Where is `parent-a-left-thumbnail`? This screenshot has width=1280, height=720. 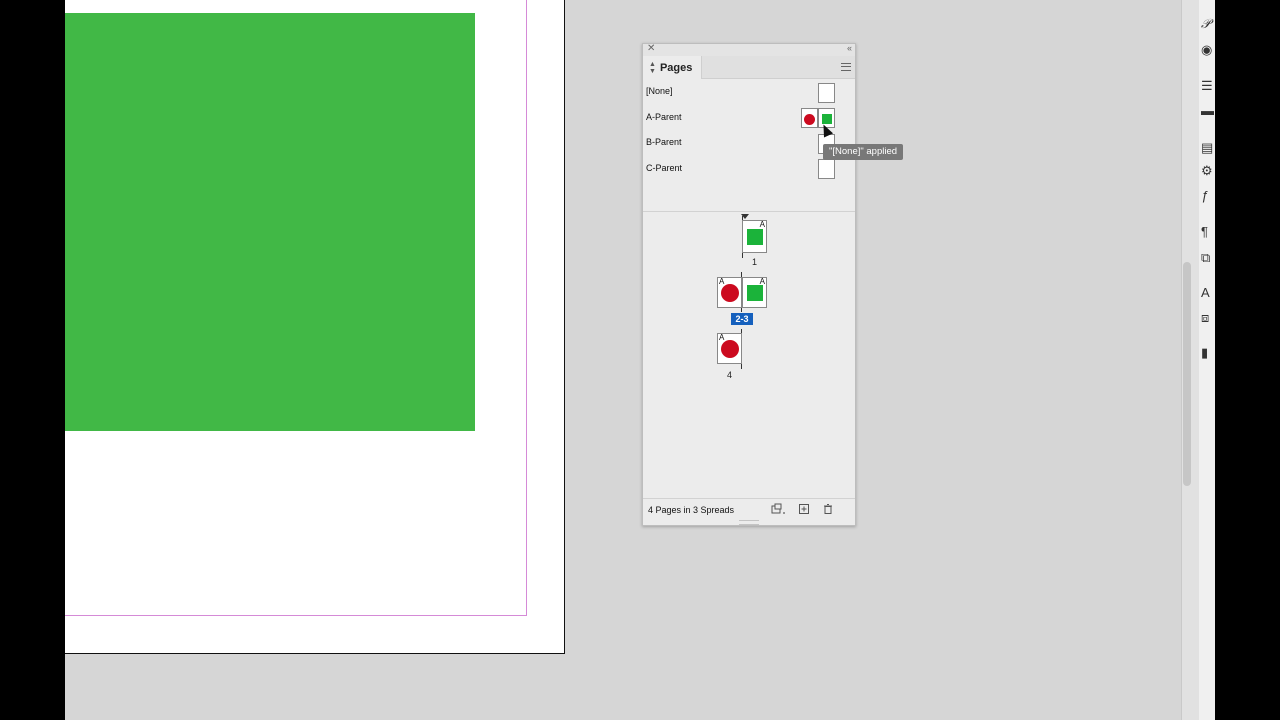
parent-a-left-thumbnail is located at coordinates (809, 118).